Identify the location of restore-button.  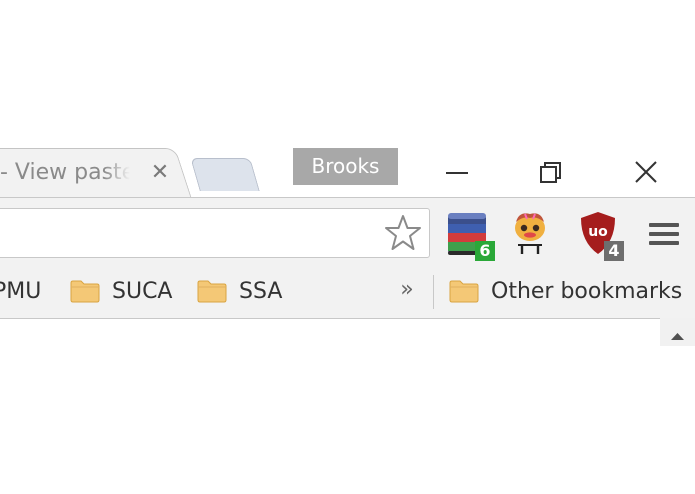
(550, 172).